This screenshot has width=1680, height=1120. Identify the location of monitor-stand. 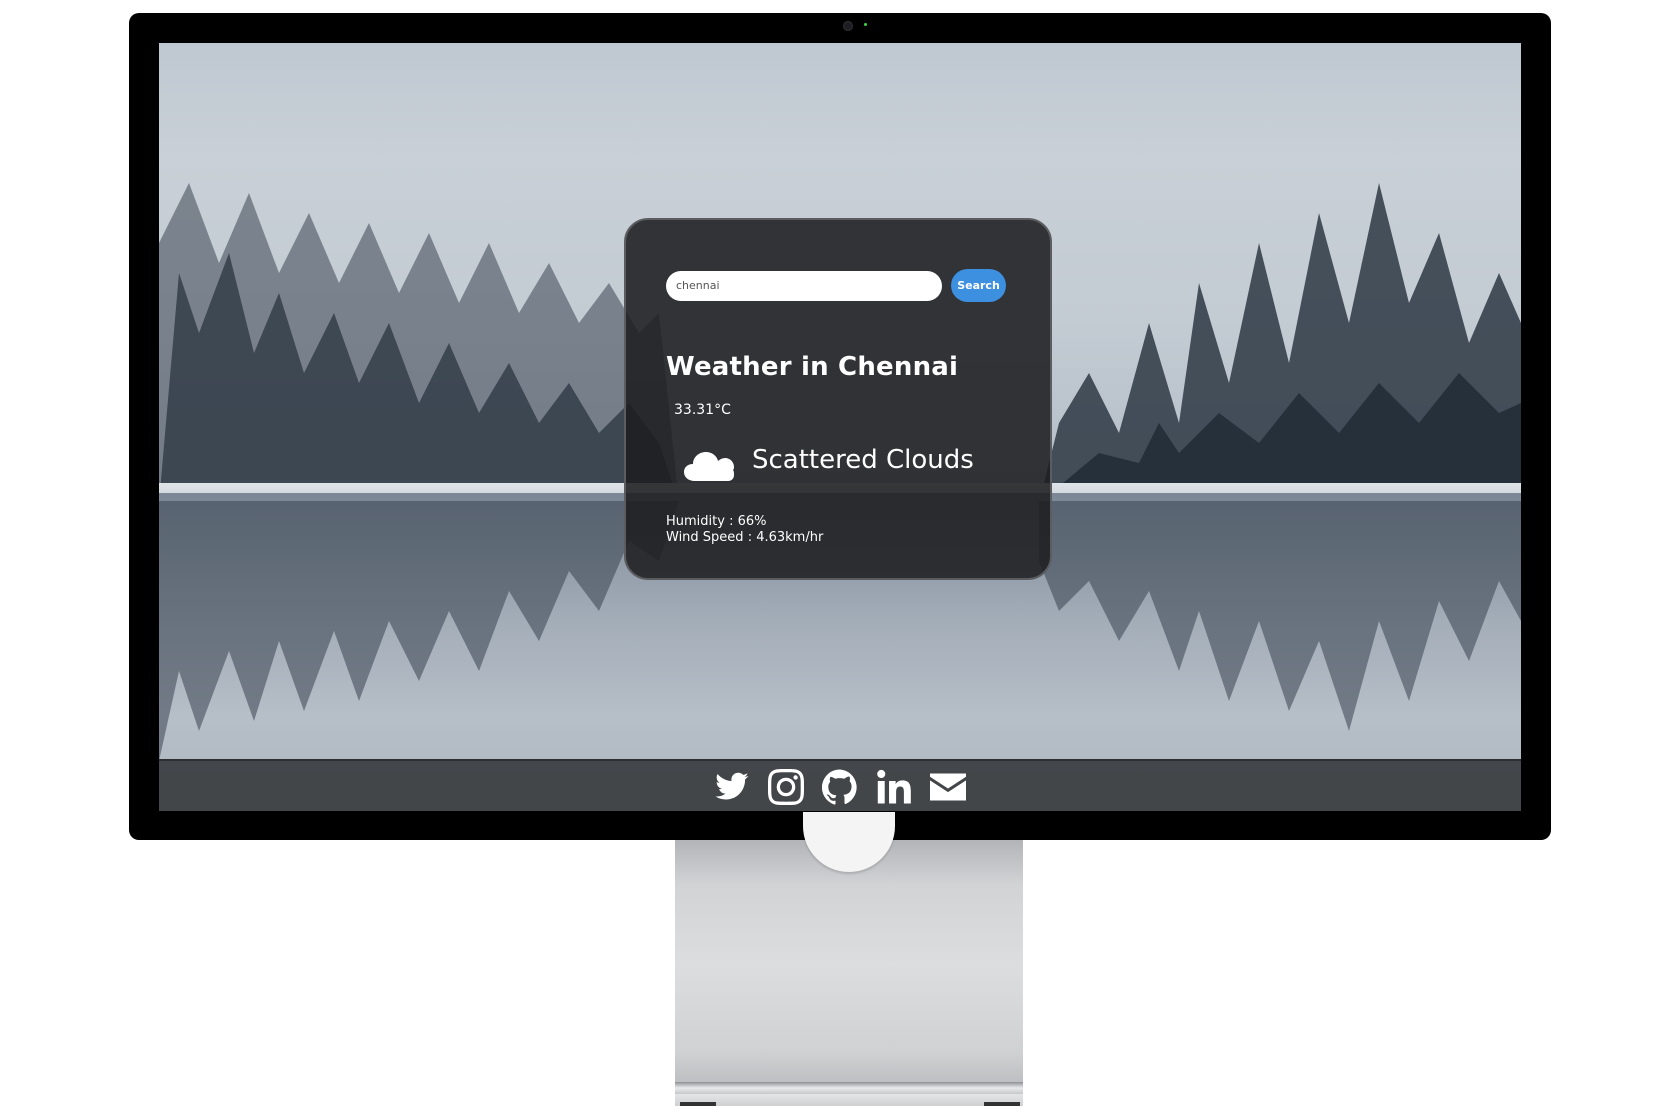
(849, 965).